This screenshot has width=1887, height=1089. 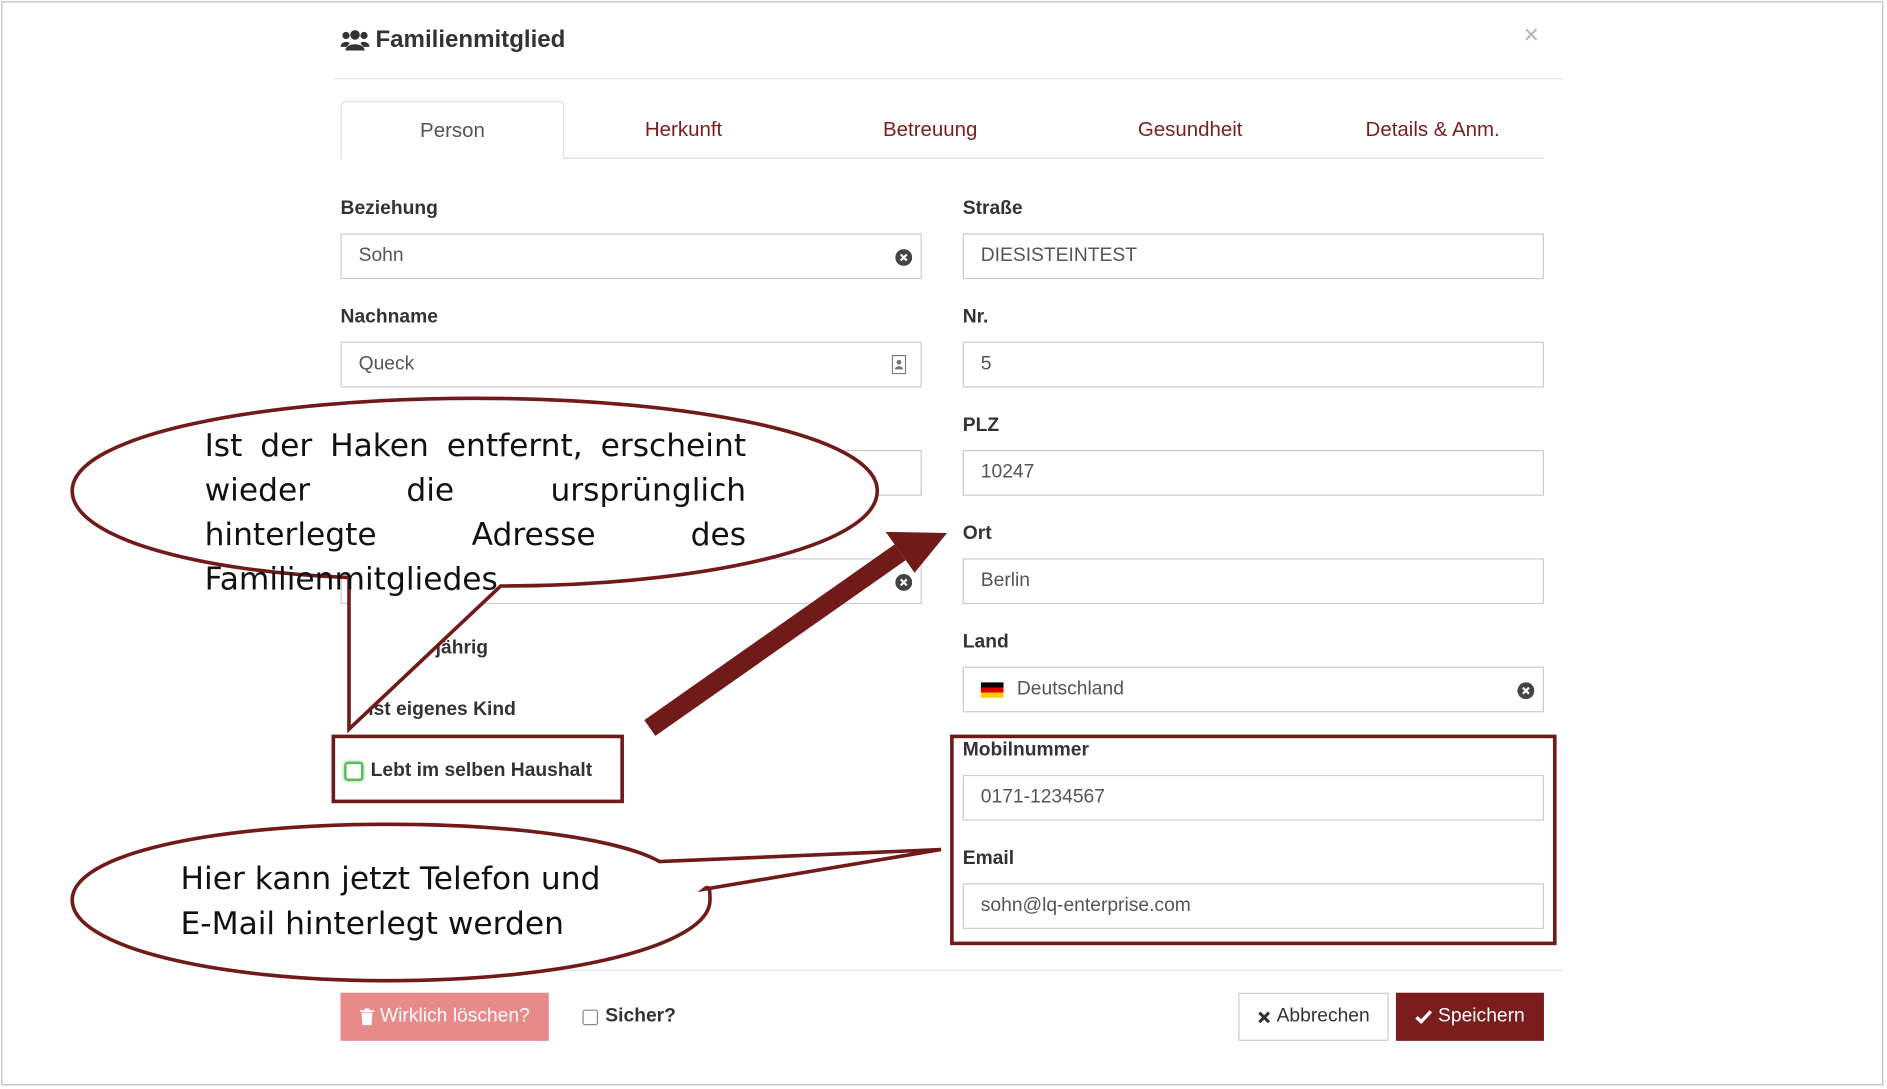 I want to click on ort-input, so click(x=1233, y=581).